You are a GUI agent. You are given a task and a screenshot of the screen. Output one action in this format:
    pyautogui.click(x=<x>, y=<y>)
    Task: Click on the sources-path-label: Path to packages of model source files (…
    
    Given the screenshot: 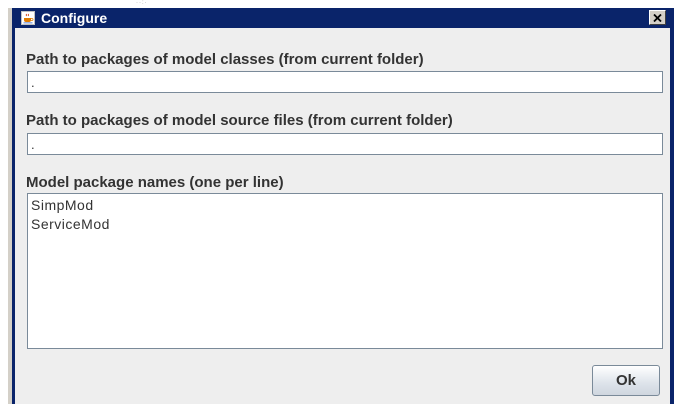 What is the action you would take?
    pyautogui.click(x=239, y=120)
    